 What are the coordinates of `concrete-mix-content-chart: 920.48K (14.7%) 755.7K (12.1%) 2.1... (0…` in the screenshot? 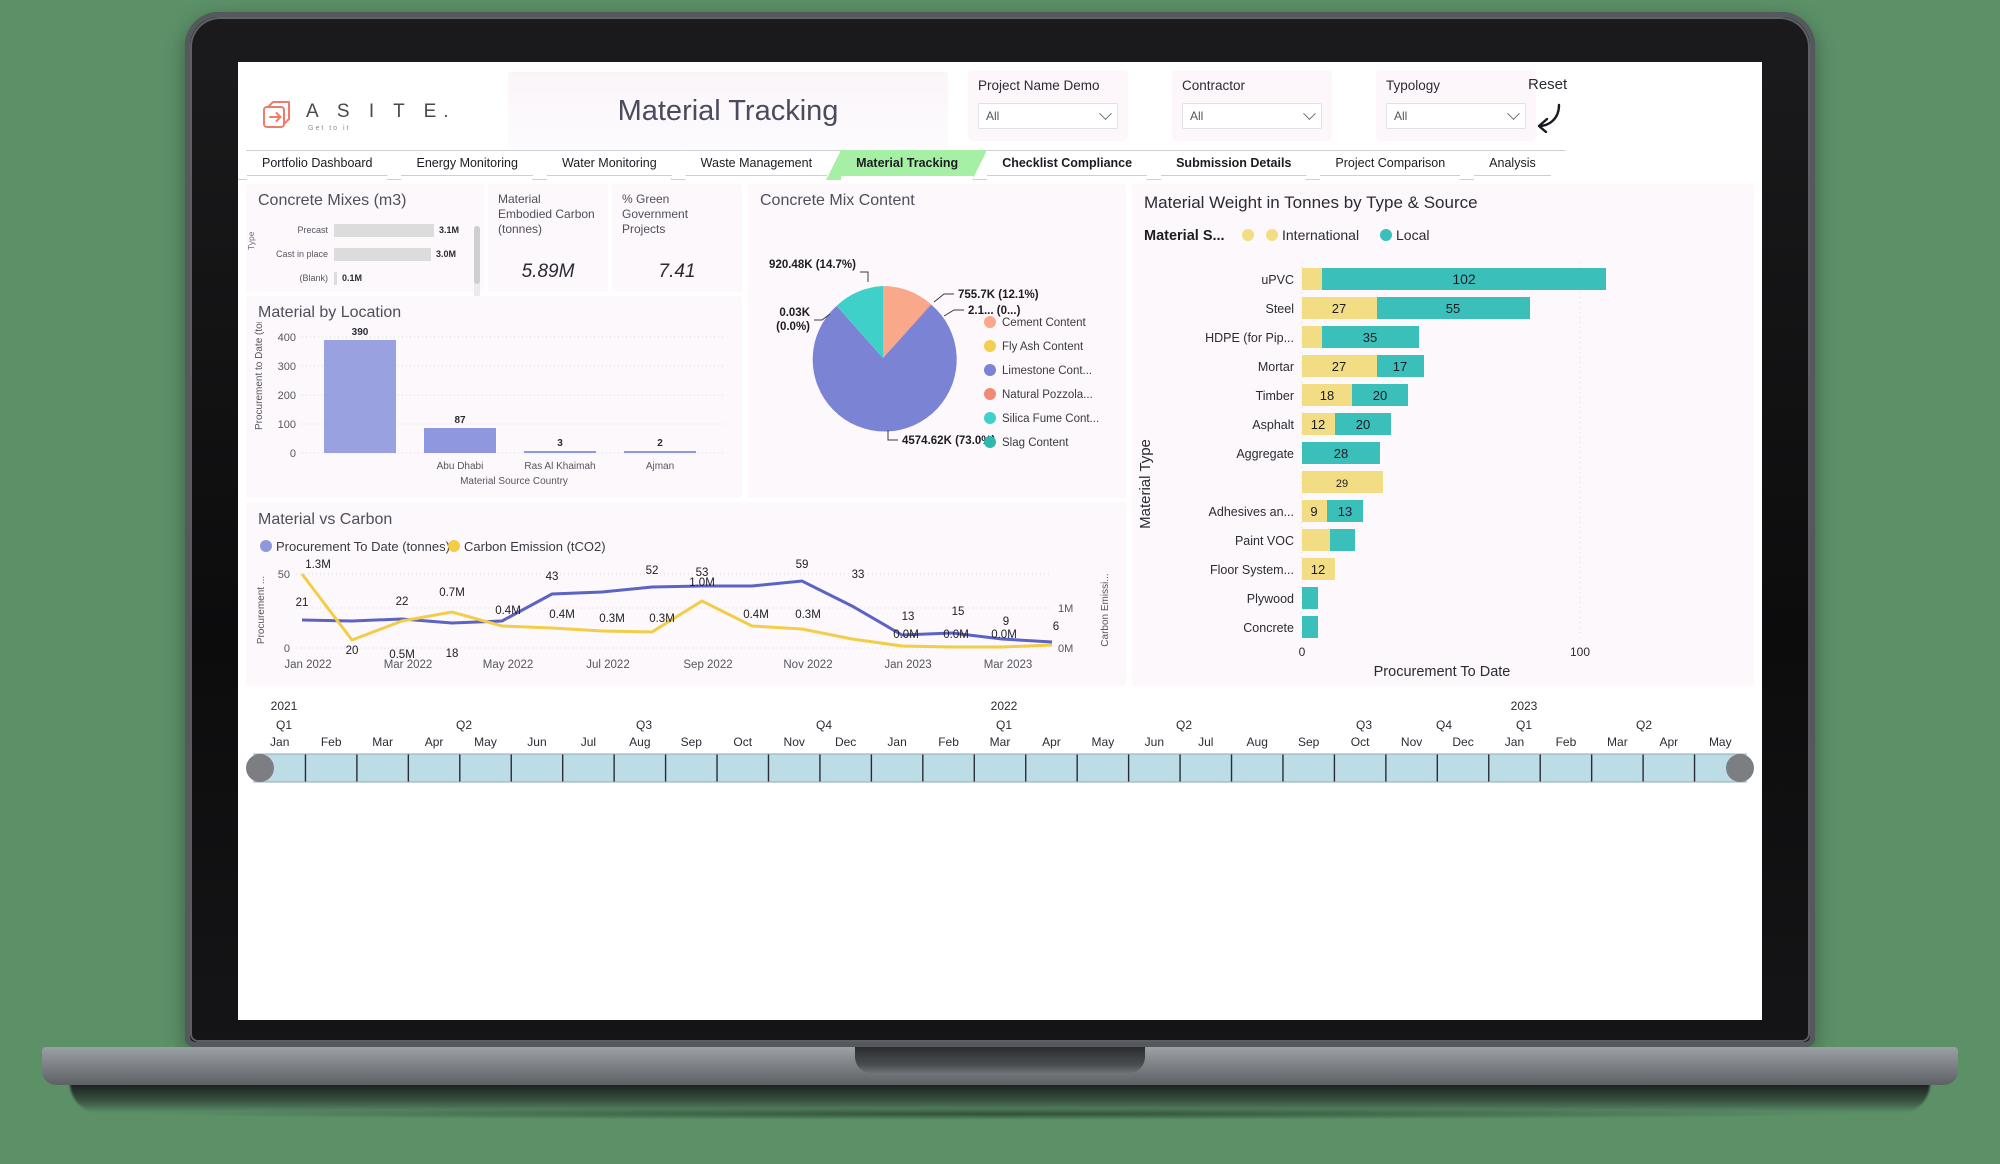 It's located at (937, 353).